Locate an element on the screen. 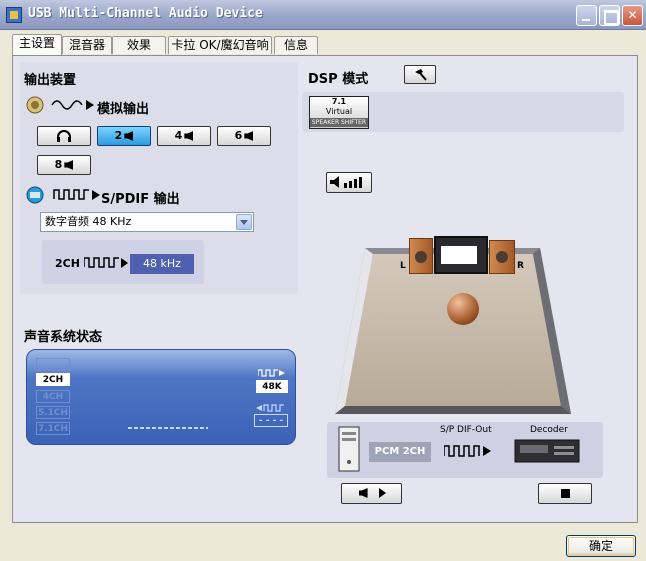  spdif-out-rate: 48K is located at coordinates (272, 386).